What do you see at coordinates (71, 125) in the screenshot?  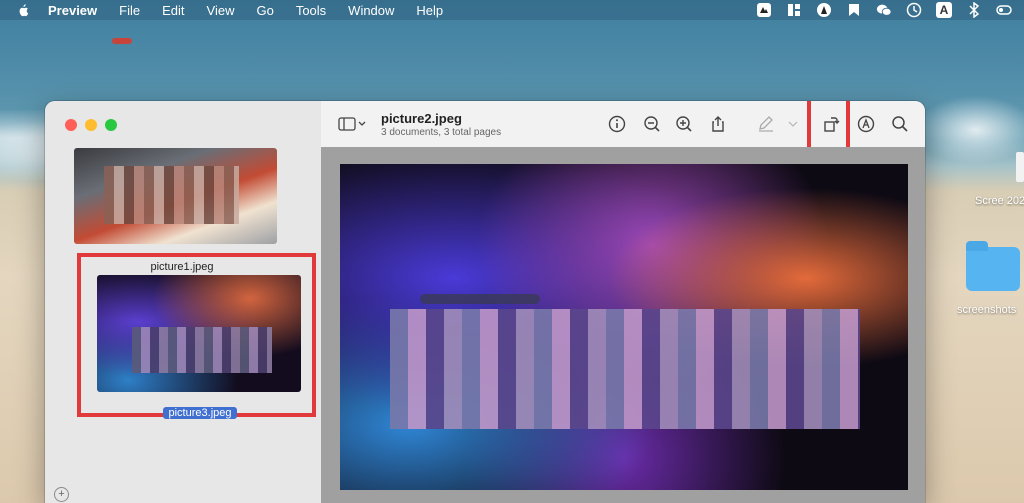 I see `close-button` at bounding box center [71, 125].